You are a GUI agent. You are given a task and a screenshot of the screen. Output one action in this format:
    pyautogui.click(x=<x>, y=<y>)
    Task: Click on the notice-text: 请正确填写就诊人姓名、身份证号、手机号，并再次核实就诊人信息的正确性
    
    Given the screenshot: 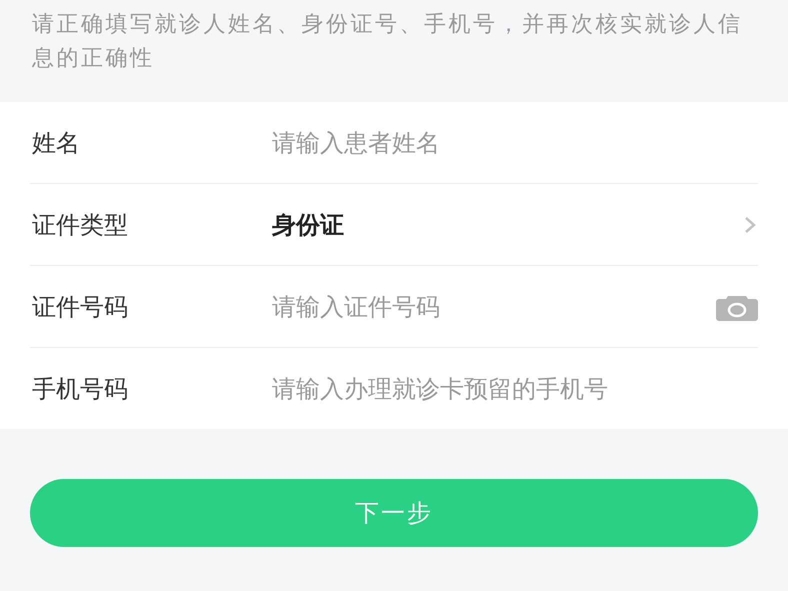 What is the action you would take?
    pyautogui.click(x=387, y=42)
    